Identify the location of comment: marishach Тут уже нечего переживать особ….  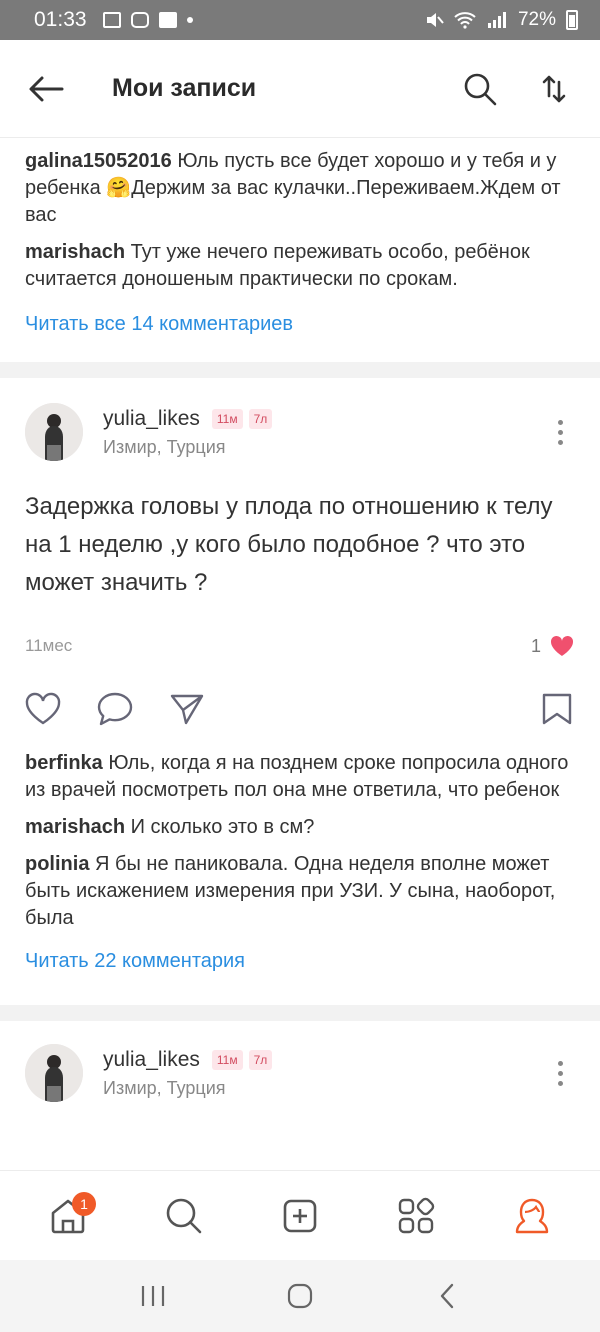
(300, 266).